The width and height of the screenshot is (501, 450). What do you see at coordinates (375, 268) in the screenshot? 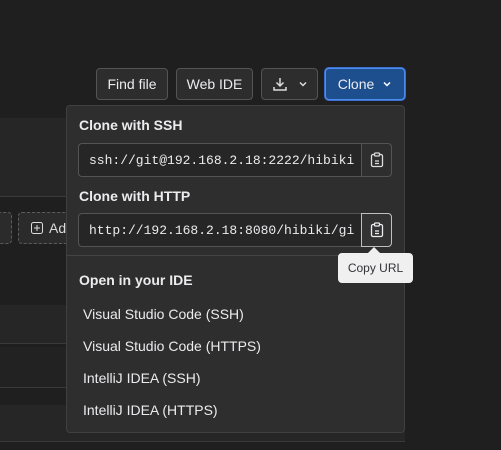
I see `copy-url-tooltip: Copy URL` at bounding box center [375, 268].